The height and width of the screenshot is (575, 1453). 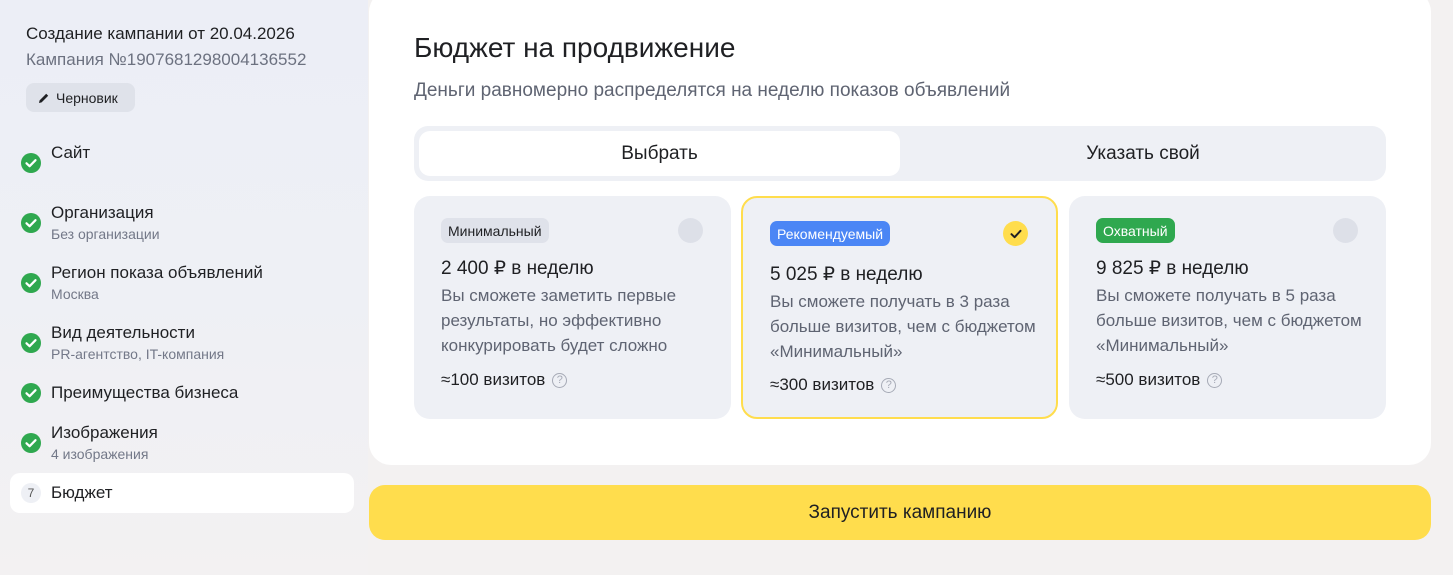 I want to click on radio-button-checked, so click(x=1015, y=233).